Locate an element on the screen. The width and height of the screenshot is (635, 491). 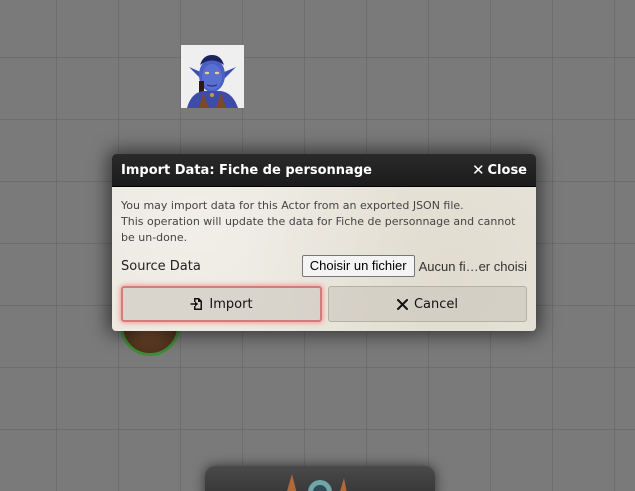
close-label: Close is located at coordinates (507, 170).